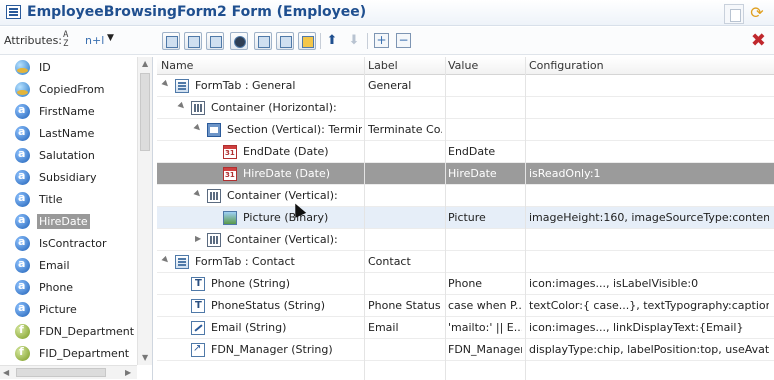 This screenshot has height=380, width=774. What do you see at coordinates (68, 156) in the screenshot?
I see `attribute-item: Salutation` at bounding box center [68, 156].